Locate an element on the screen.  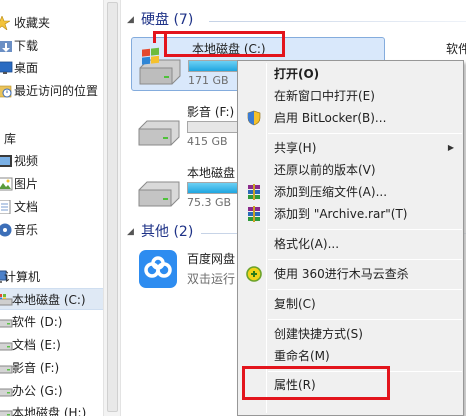
documents-library-icon is located at coordinates (5, 207).